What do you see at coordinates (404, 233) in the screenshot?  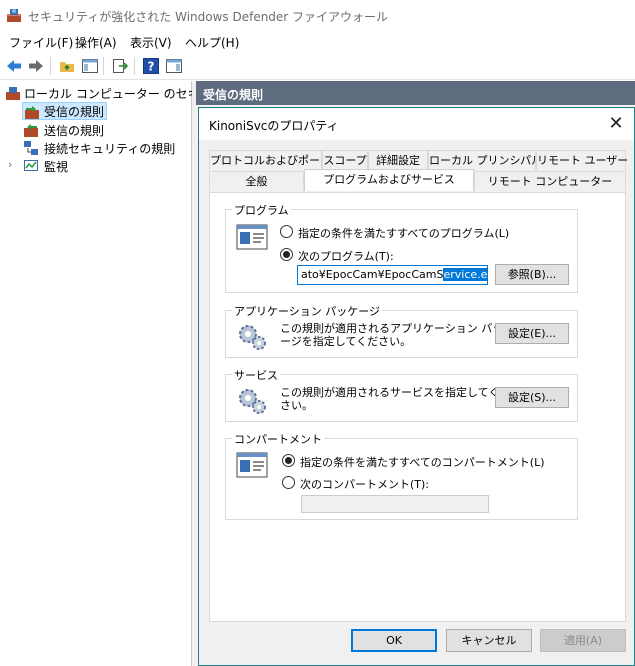 I see `all-programs-label: 指定の条件を満たすすべてのプログラム(L)` at bounding box center [404, 233].